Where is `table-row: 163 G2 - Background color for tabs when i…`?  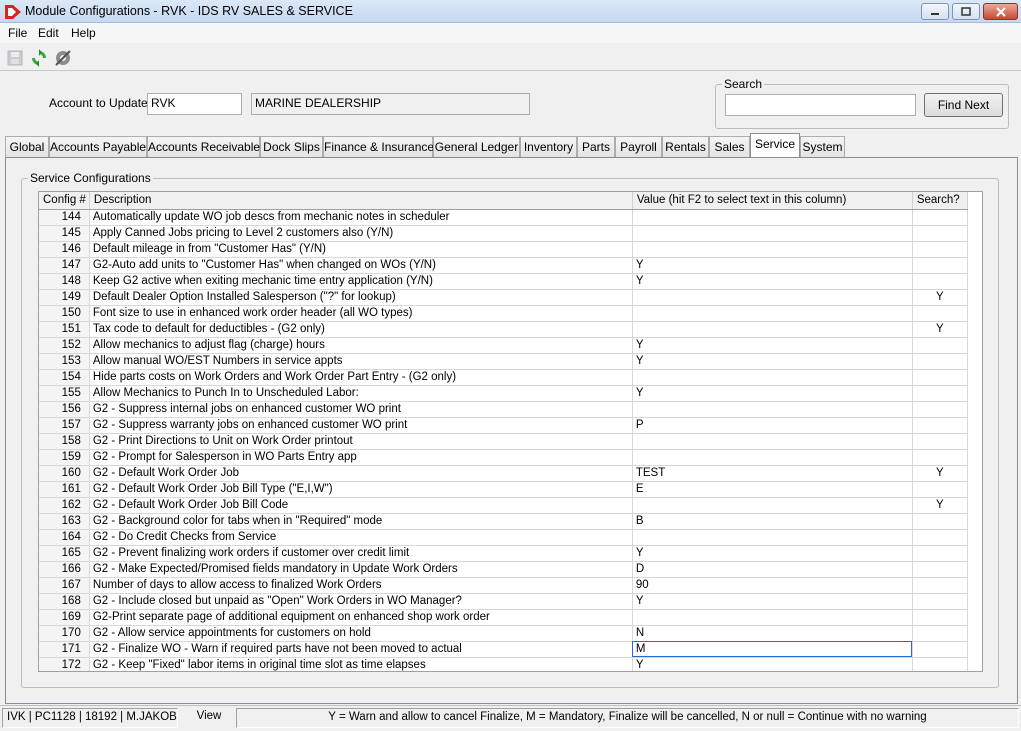 table-row: 163 G2 - Background color for tabs when i… is located at coordinates (503, 521).